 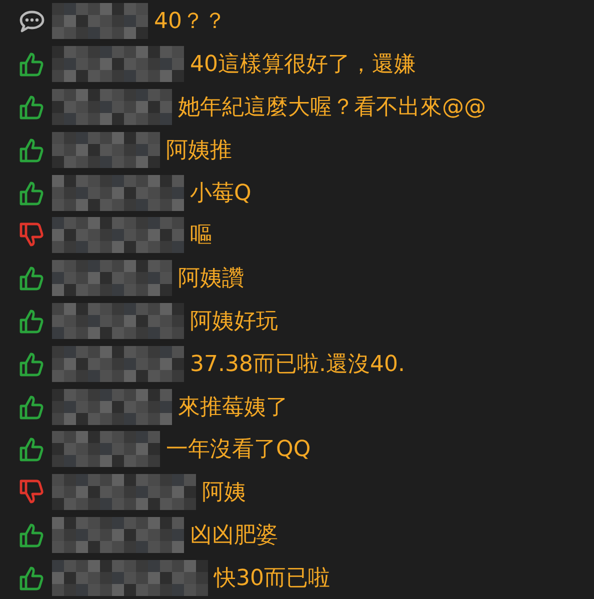 What do you see at coordinates (211, 279) in the screenshot?
I see `comment-text: 阿姨讚` at bounding box center [211, 279].